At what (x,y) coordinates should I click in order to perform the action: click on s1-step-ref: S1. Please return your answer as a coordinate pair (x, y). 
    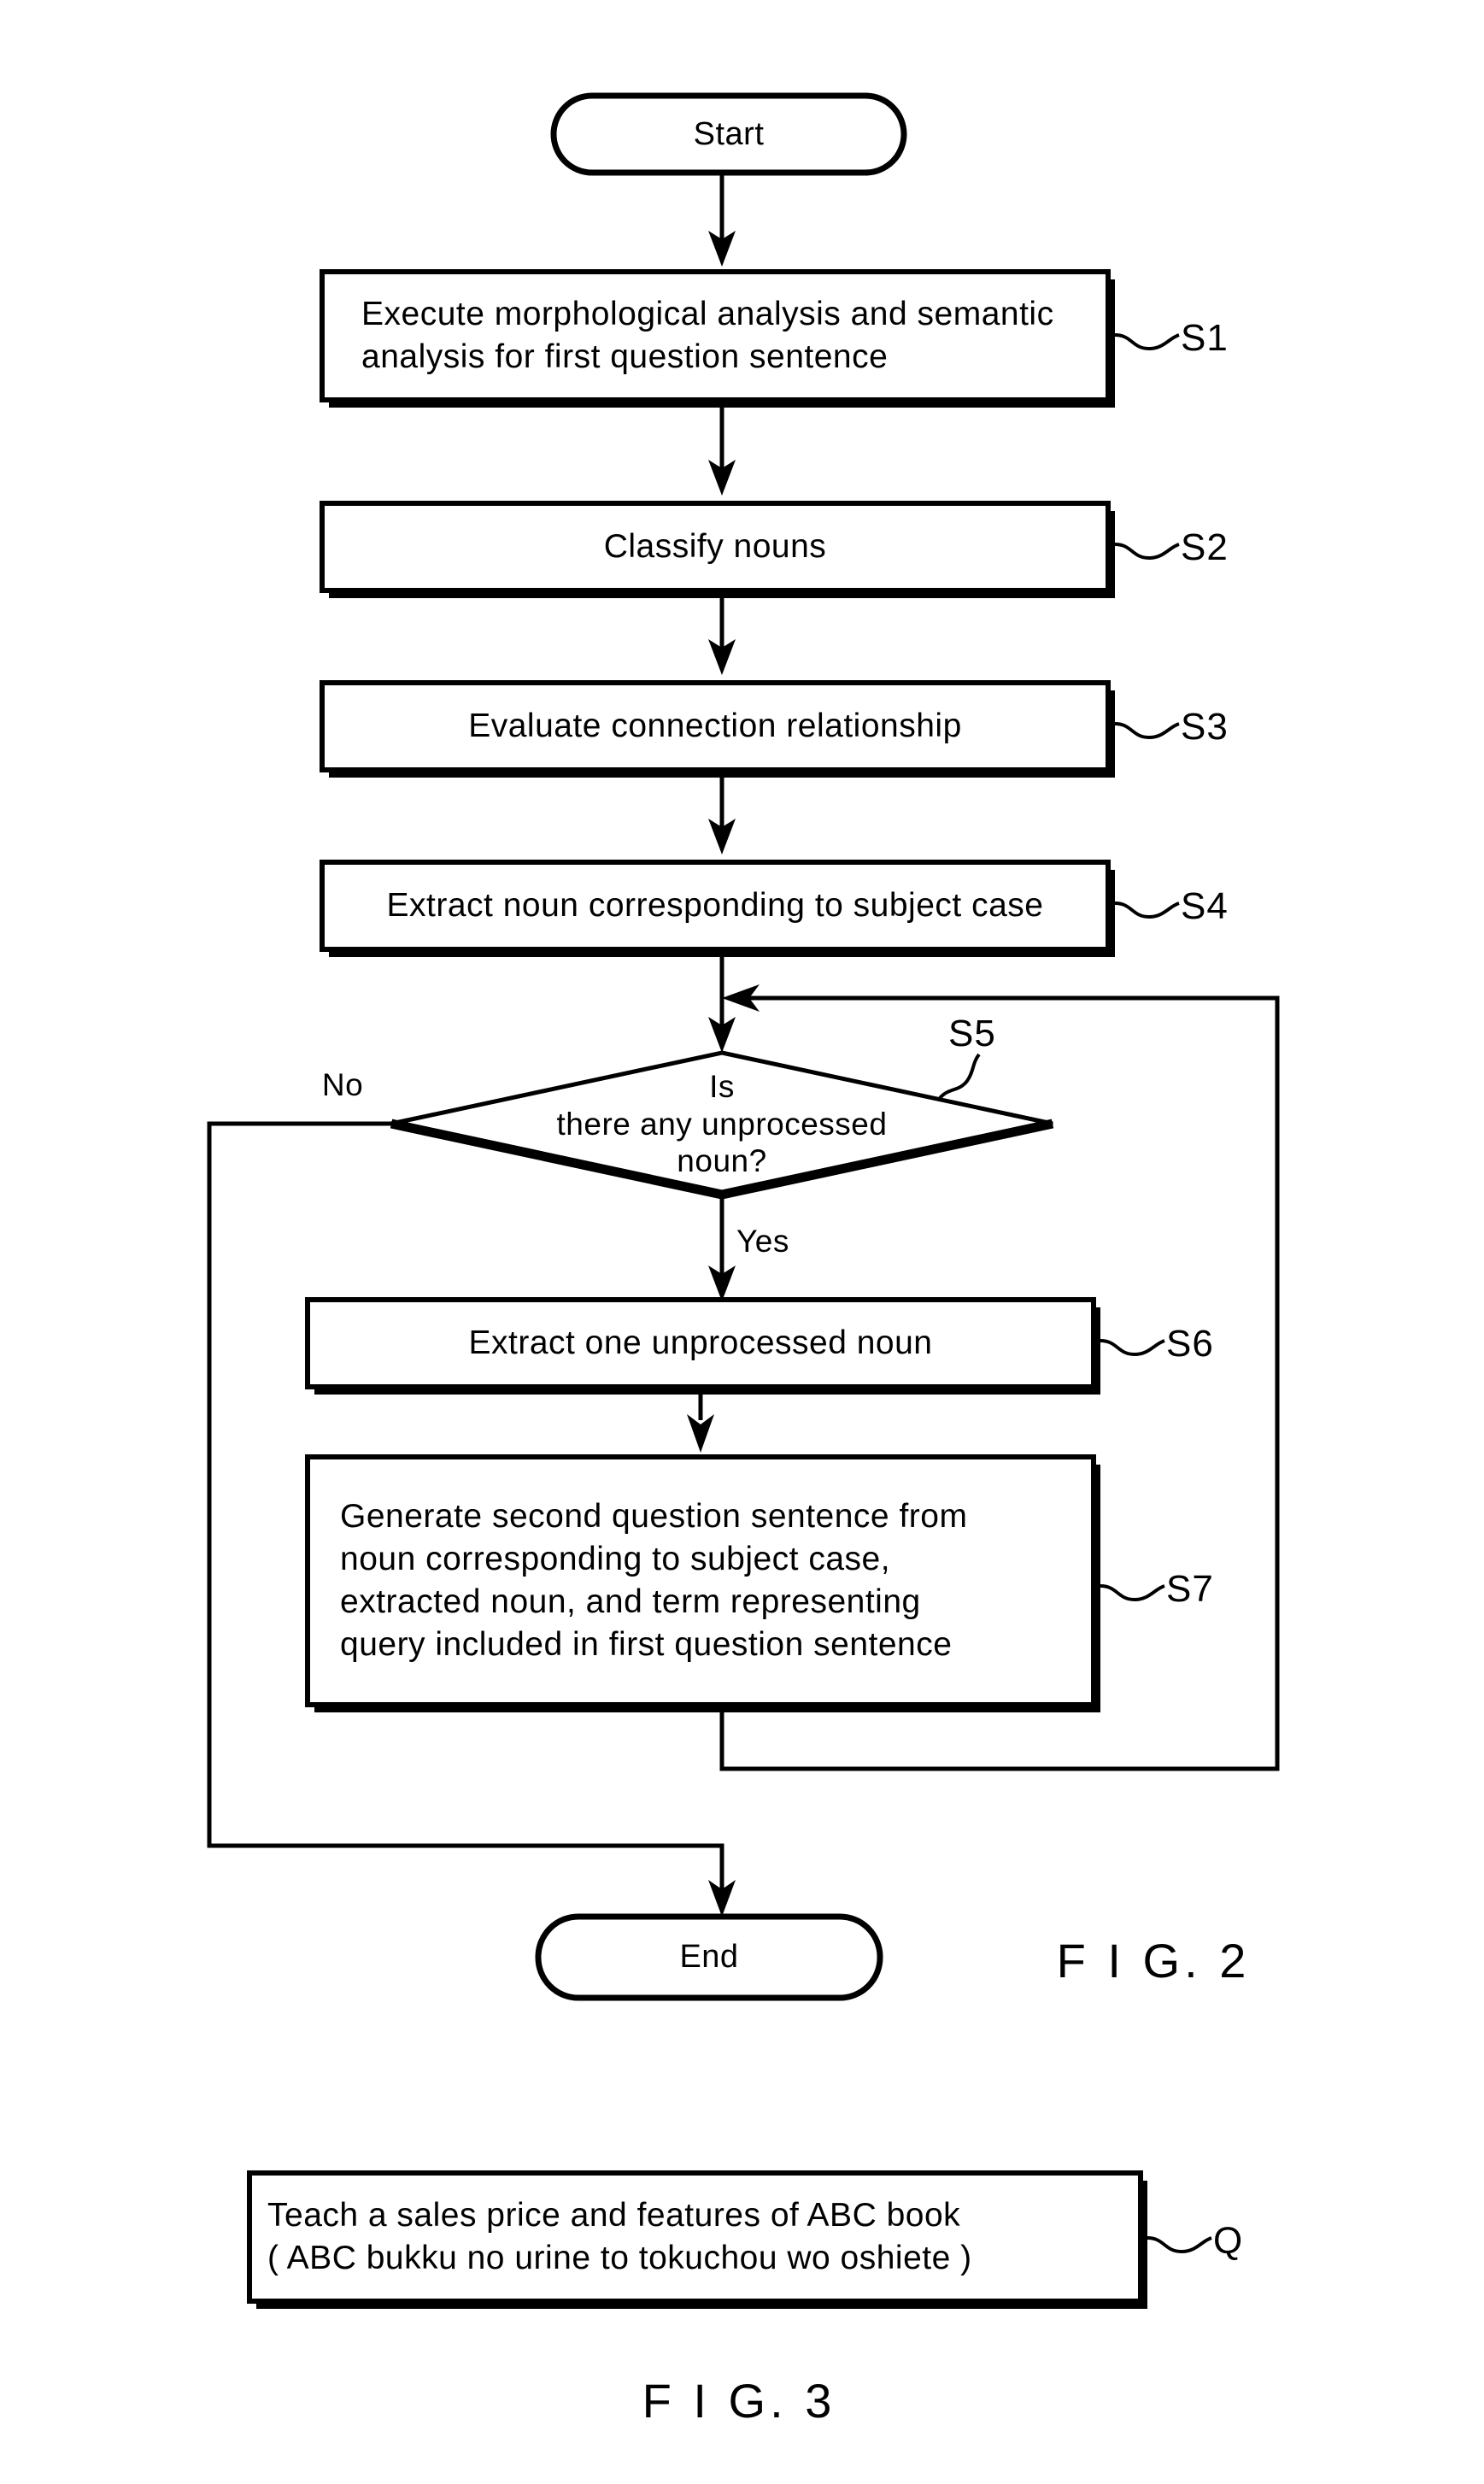
    Looking at the image, I should click on (1205, 337).